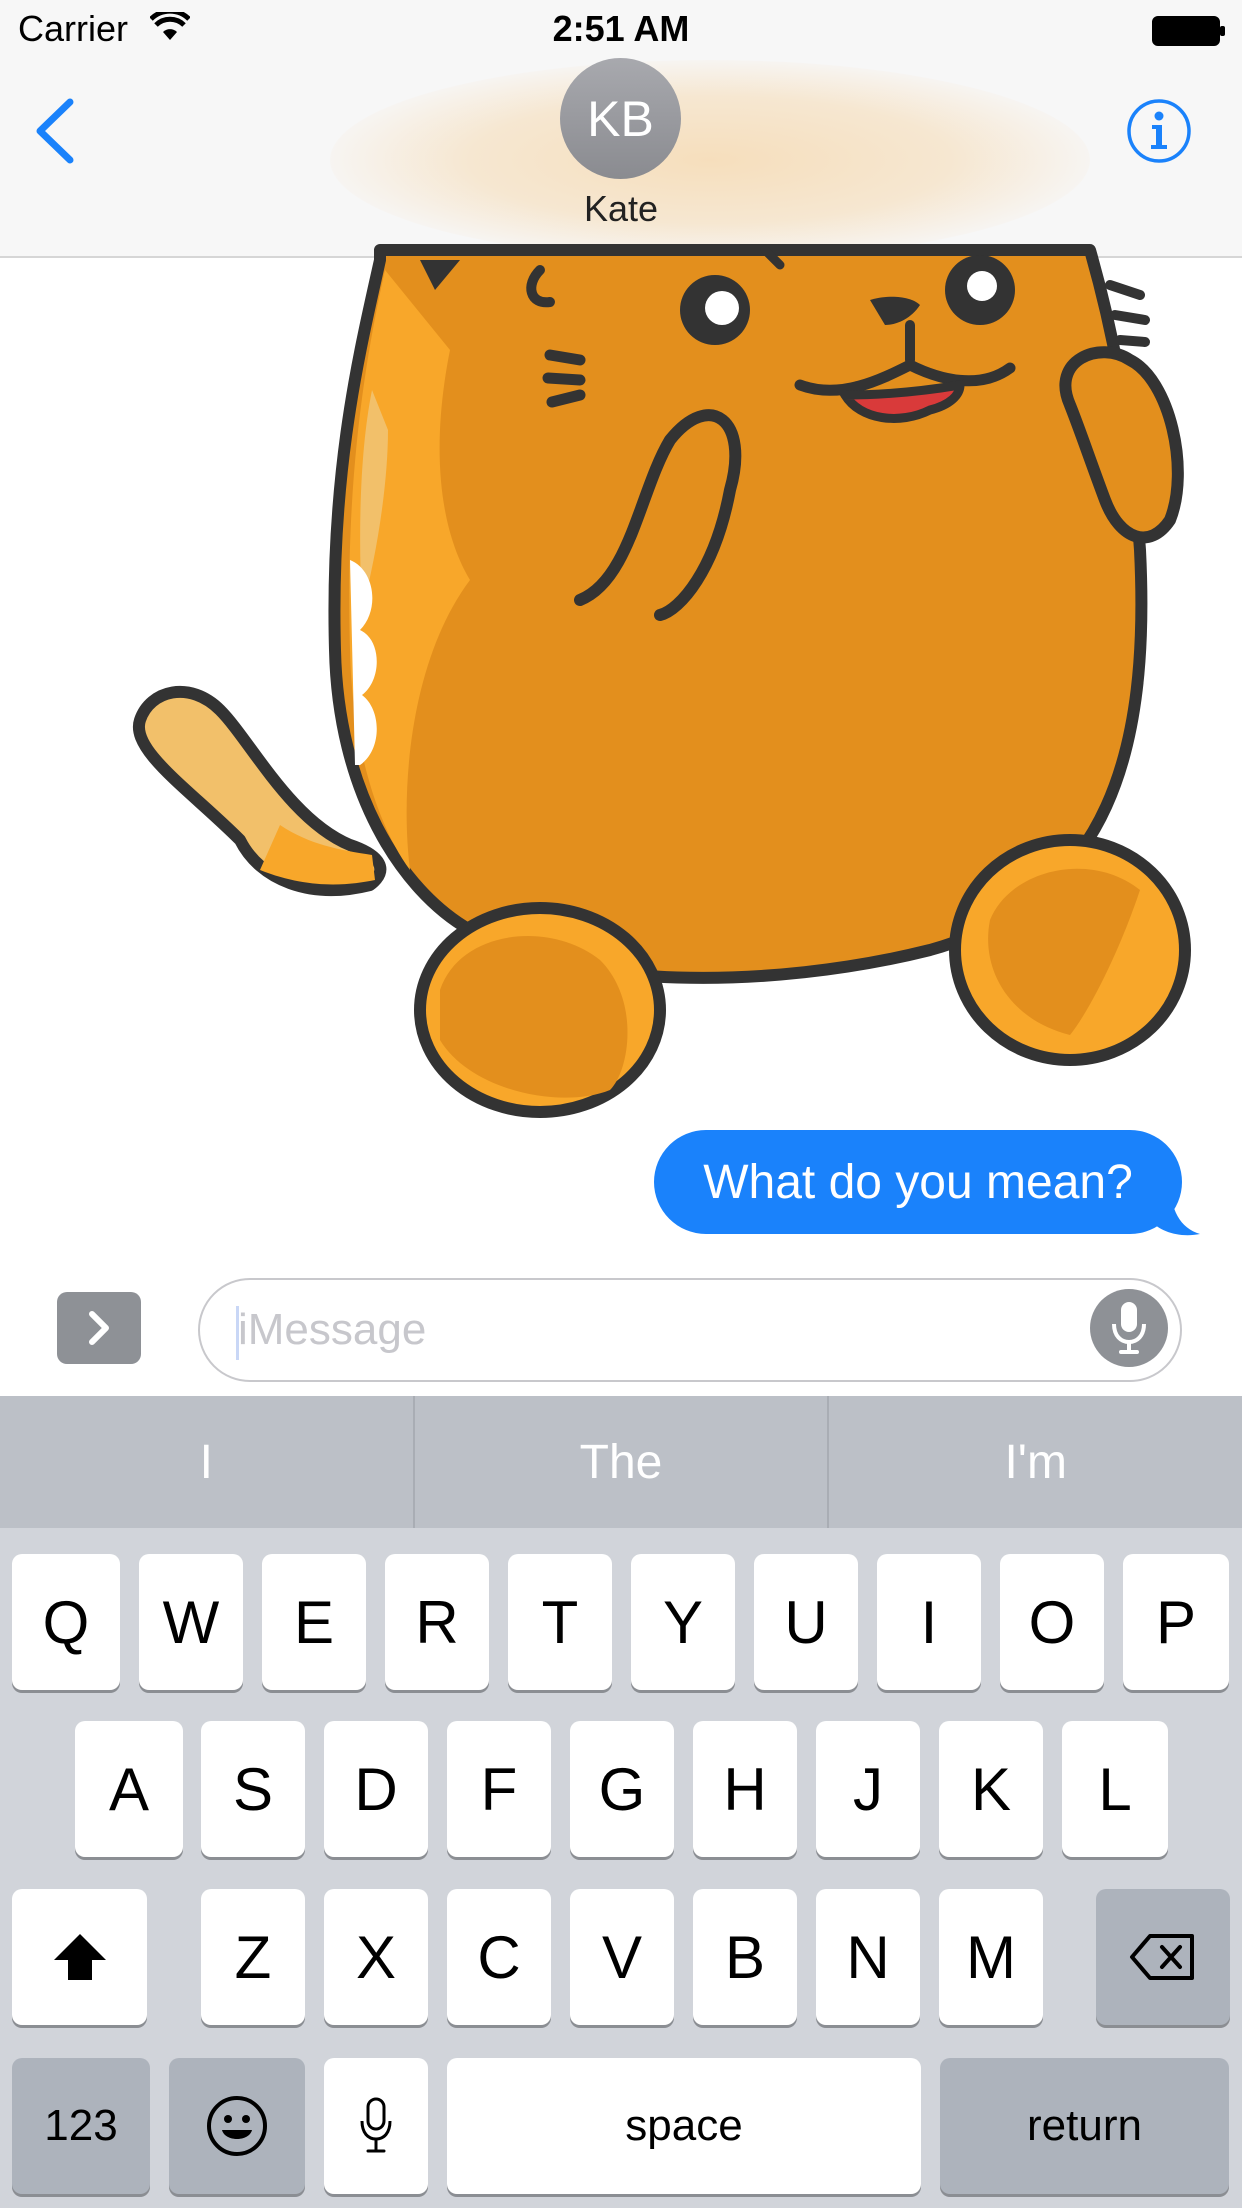  What do you see at coordinates (745, 1789) in the screenshot?
I see `key-h: H` at bounding box center [745, 1789].